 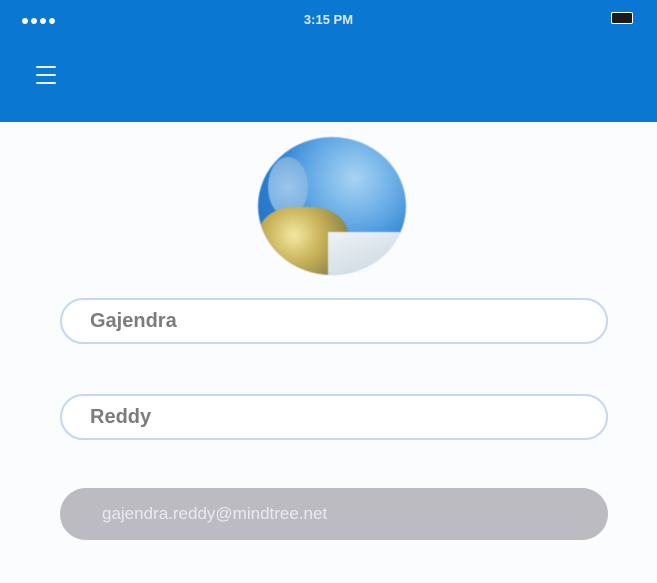 I want to click on last-name-field: Reddy, so click(x=334, y=417).